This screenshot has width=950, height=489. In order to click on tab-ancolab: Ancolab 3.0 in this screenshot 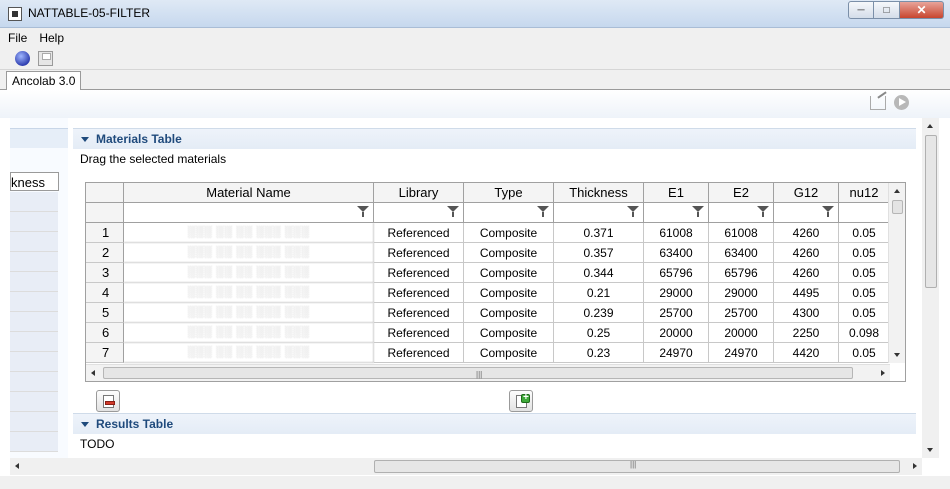, I will do `click(44, 81)`.